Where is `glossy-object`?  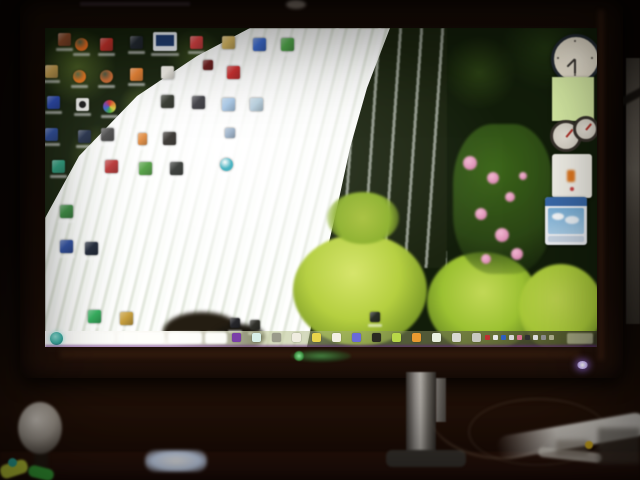 glossy-object is located at coordinates (176, 461).